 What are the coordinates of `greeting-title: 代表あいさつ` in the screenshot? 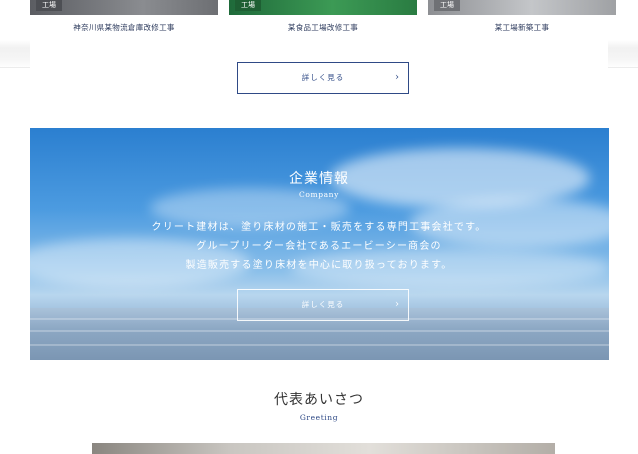 It's located at (319, 400).